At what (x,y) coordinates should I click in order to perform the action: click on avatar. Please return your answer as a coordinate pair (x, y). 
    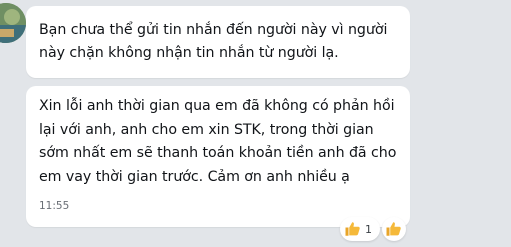
    Looking at the image, I should click on (13, 23).